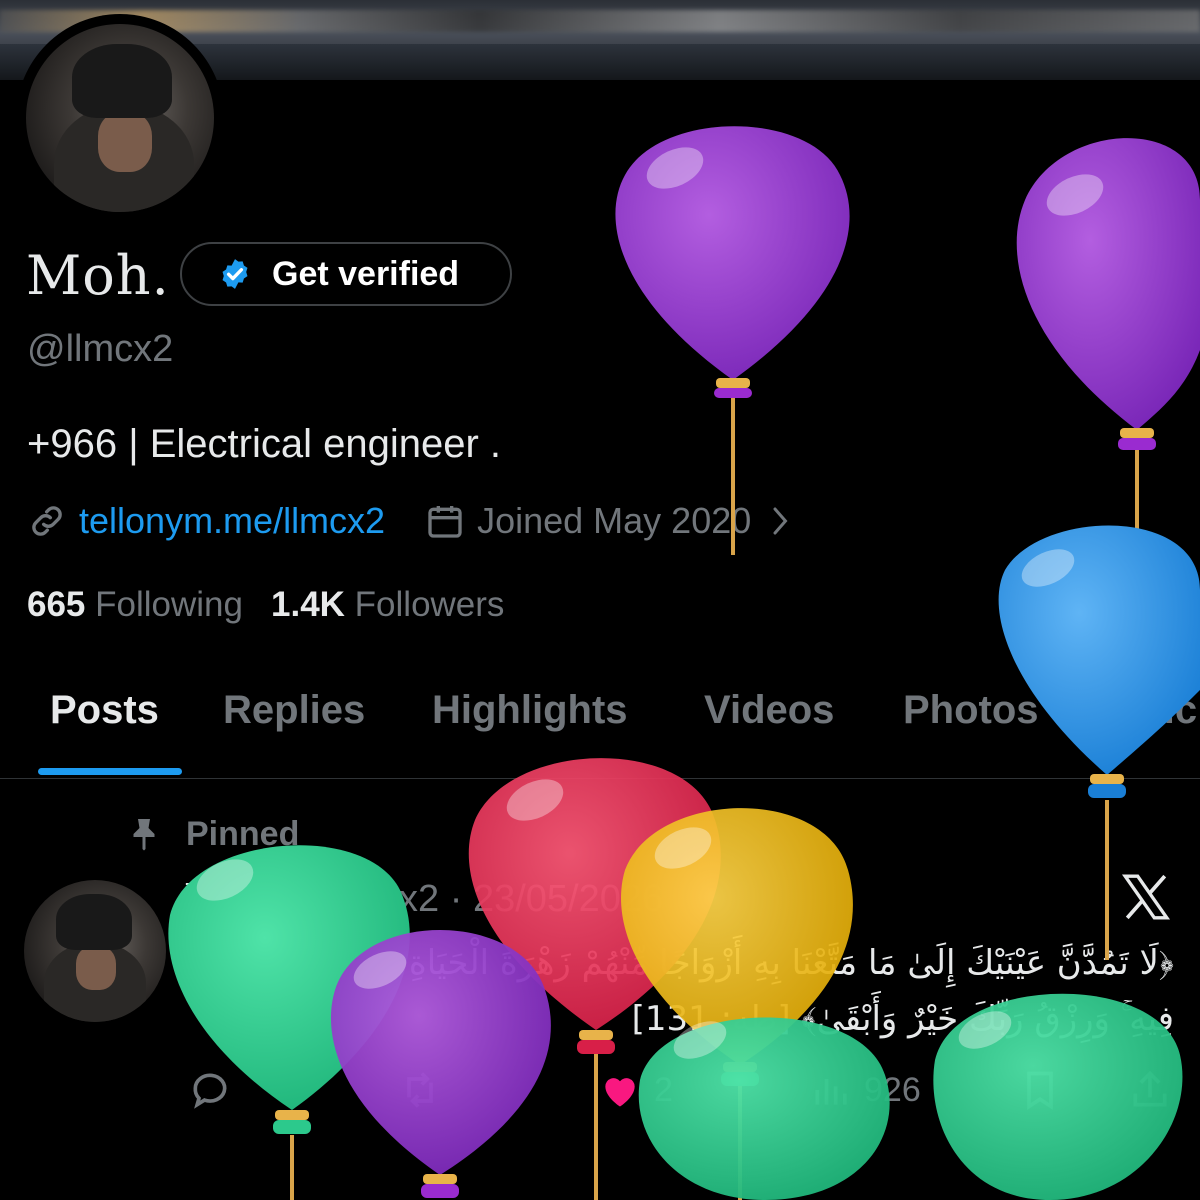 The image size is (1200, 1200). Describe the element at coordinates (104, 710) in the screenshot. I see `tab-posts: Posts` at that location.